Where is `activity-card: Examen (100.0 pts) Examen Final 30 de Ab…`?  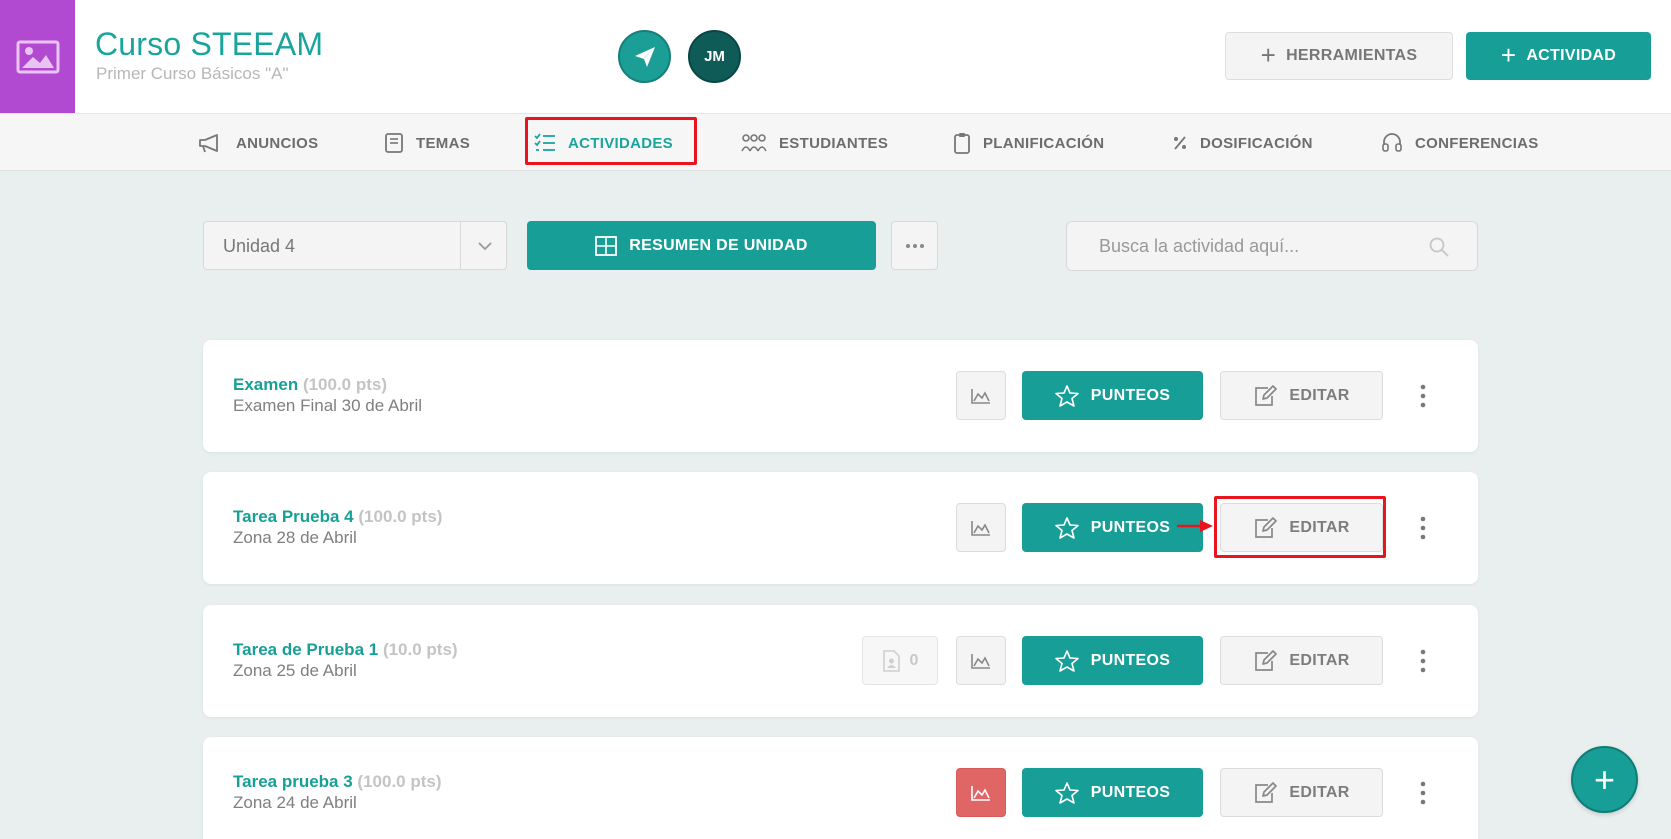
activity-card: Examen (100.0 pts) Examen Final 30 de Ab… is located at coordinates (840, 396).